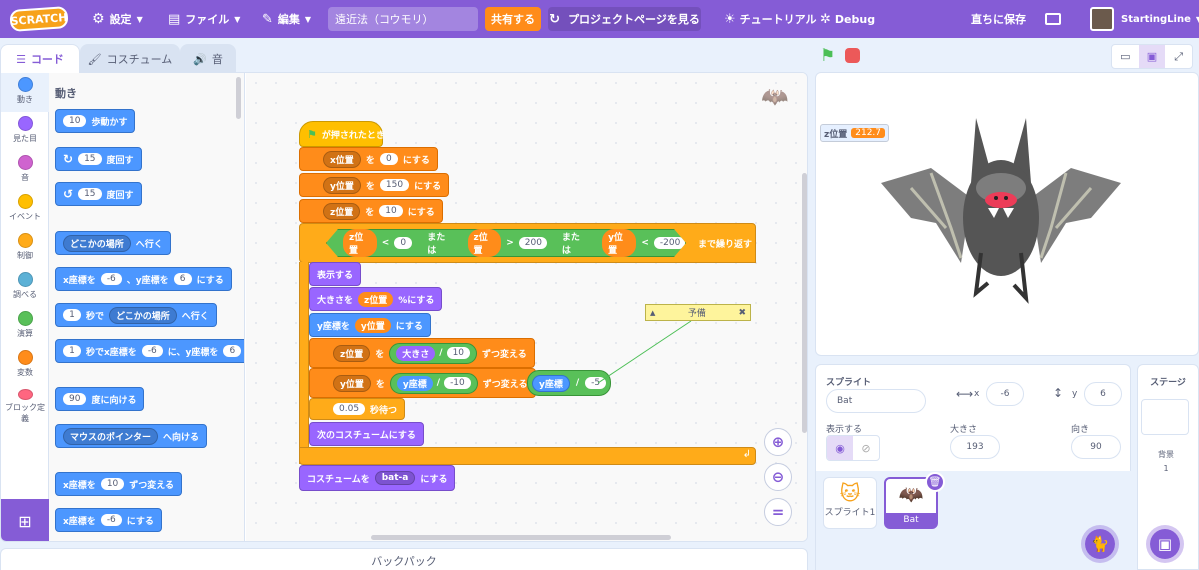 The height and width of the screenshot is (570, 1199). I want to click on looks-dot-icon, so click(25, 123).